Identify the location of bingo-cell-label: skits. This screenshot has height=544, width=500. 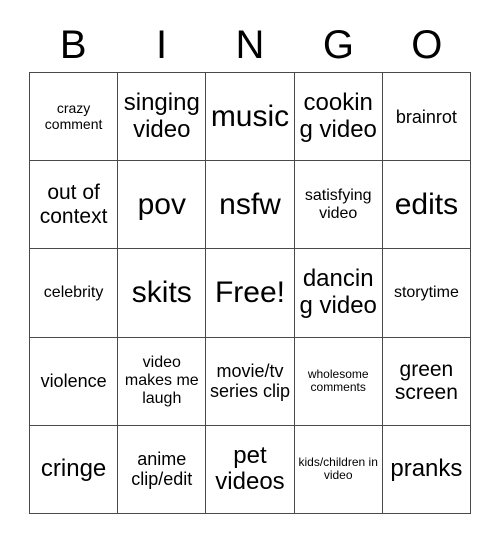
(161, 293).